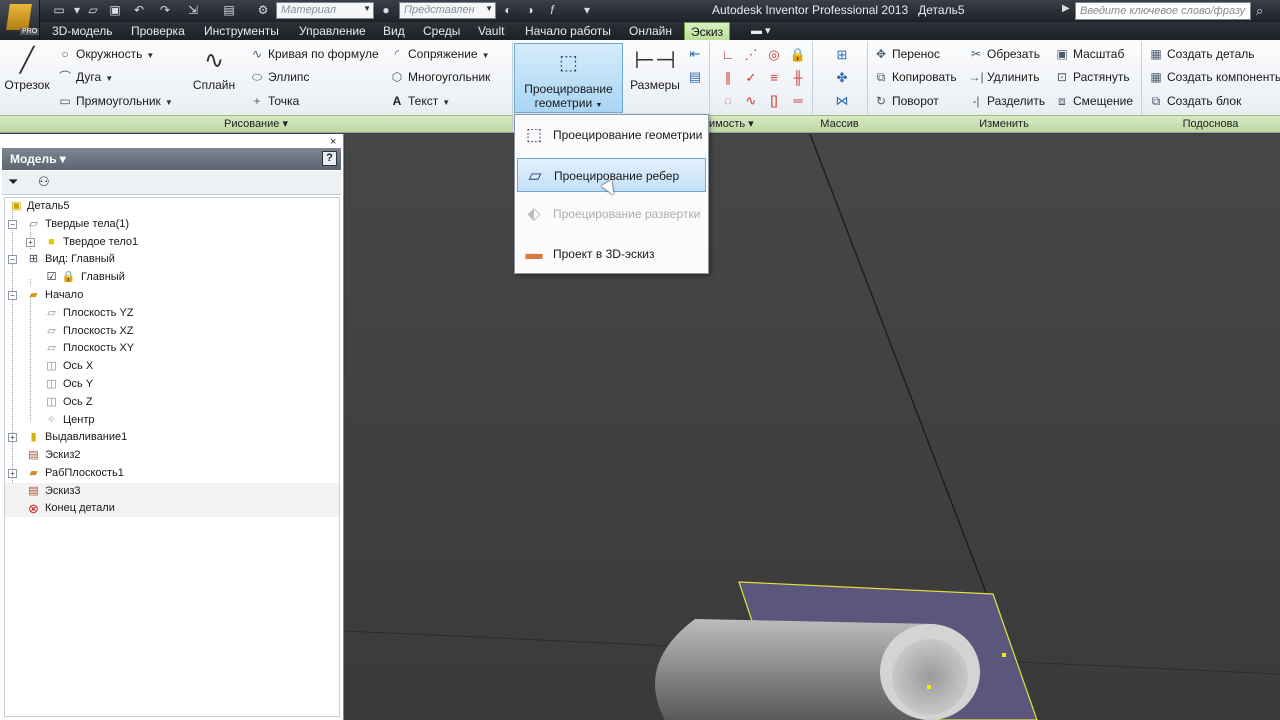 Image resolution: width=1280 pixels, height=720 pixels. What do you see at coordinates (842, 55) in the screenshot?
I see `rectangular-pattern-icon: ⊞` at bounding box center [842, 55].